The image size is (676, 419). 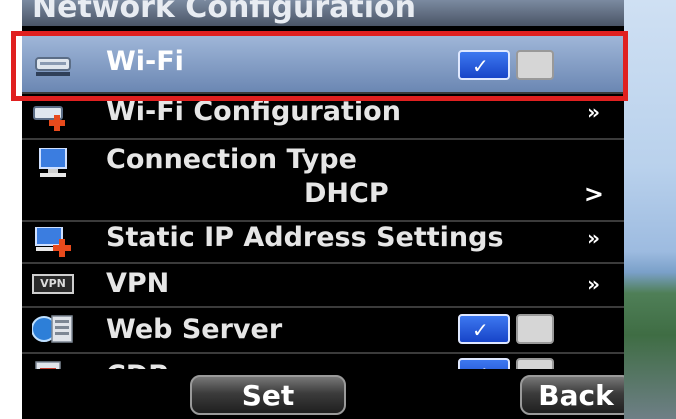 I want to click on toggle-on-segment: ✓, so click(x=484, y=329).